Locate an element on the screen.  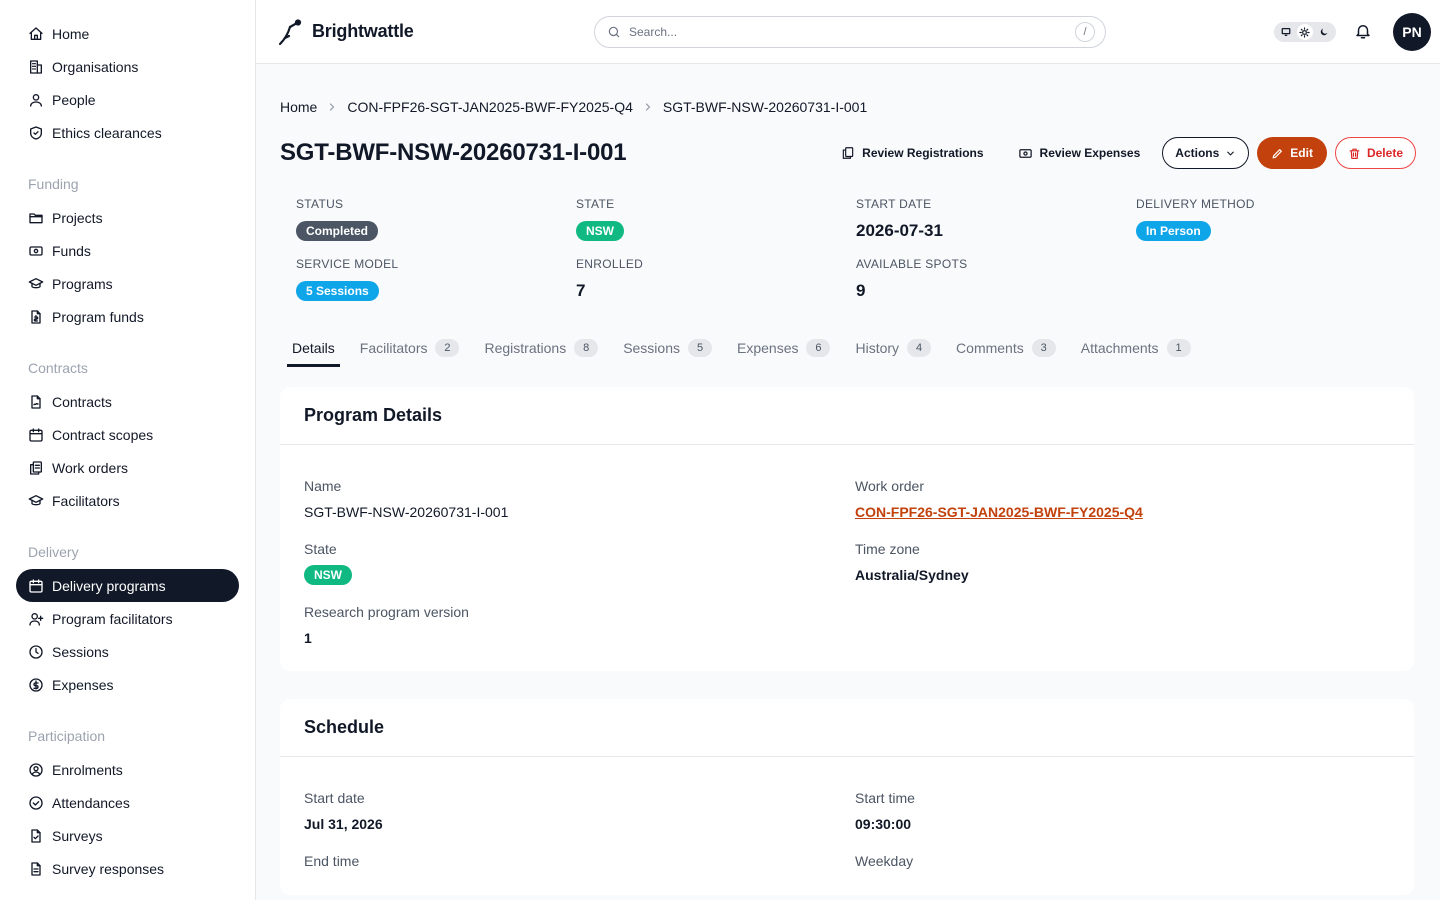
clipboard-icon is located at coordinates (848, 153).